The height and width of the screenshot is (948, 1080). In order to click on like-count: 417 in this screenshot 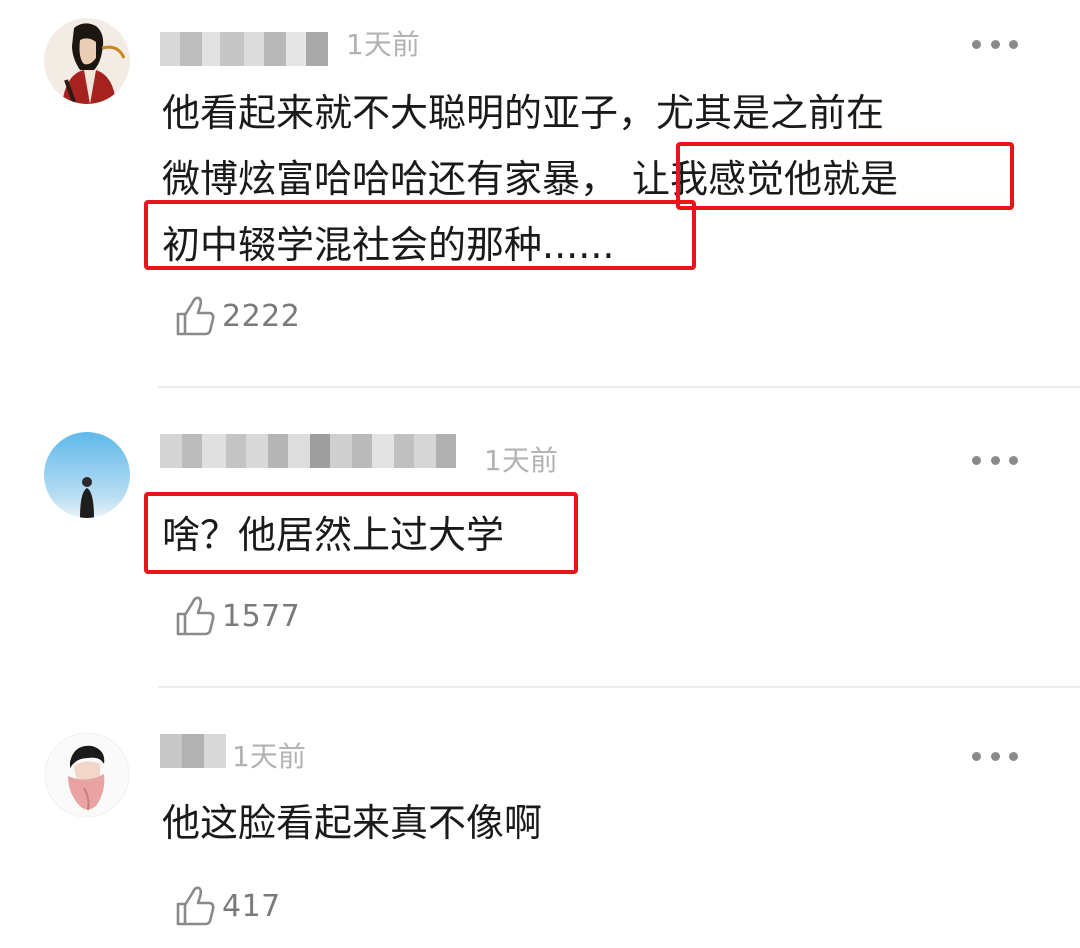, I will do `click(251, 906)`.